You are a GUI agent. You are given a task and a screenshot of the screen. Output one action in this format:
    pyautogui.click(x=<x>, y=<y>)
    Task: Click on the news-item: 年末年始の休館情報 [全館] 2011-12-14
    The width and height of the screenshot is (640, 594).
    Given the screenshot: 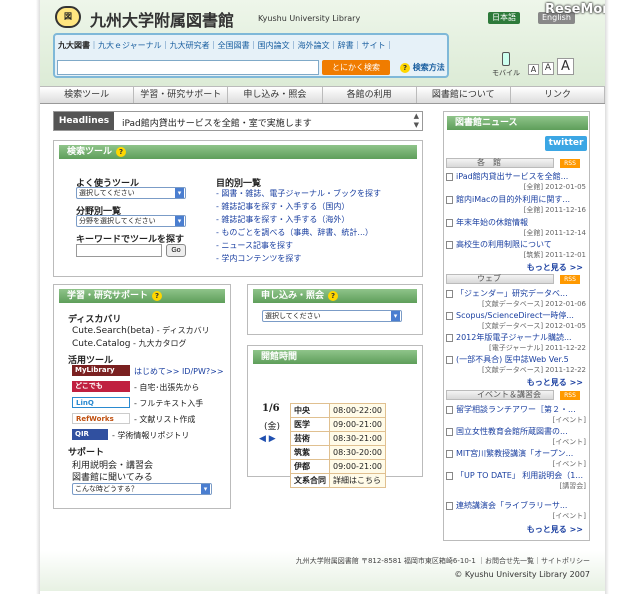 What is the action you would take?
    pyautogui.click(x=516, y=228)
    